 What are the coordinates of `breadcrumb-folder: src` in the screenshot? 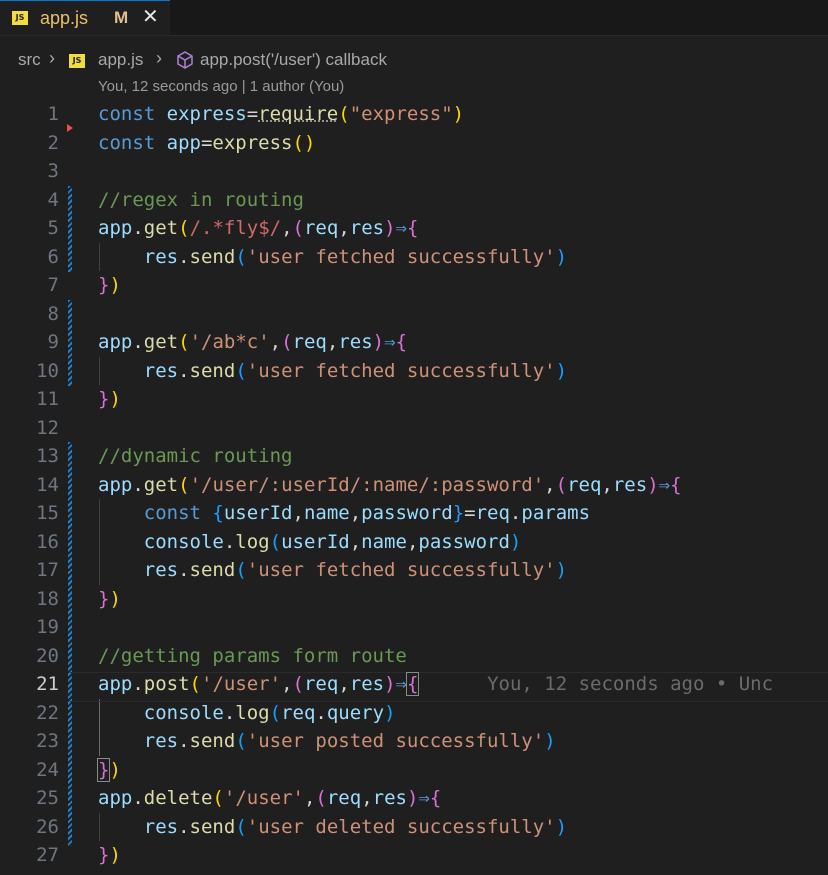 It's located at (29, 60).